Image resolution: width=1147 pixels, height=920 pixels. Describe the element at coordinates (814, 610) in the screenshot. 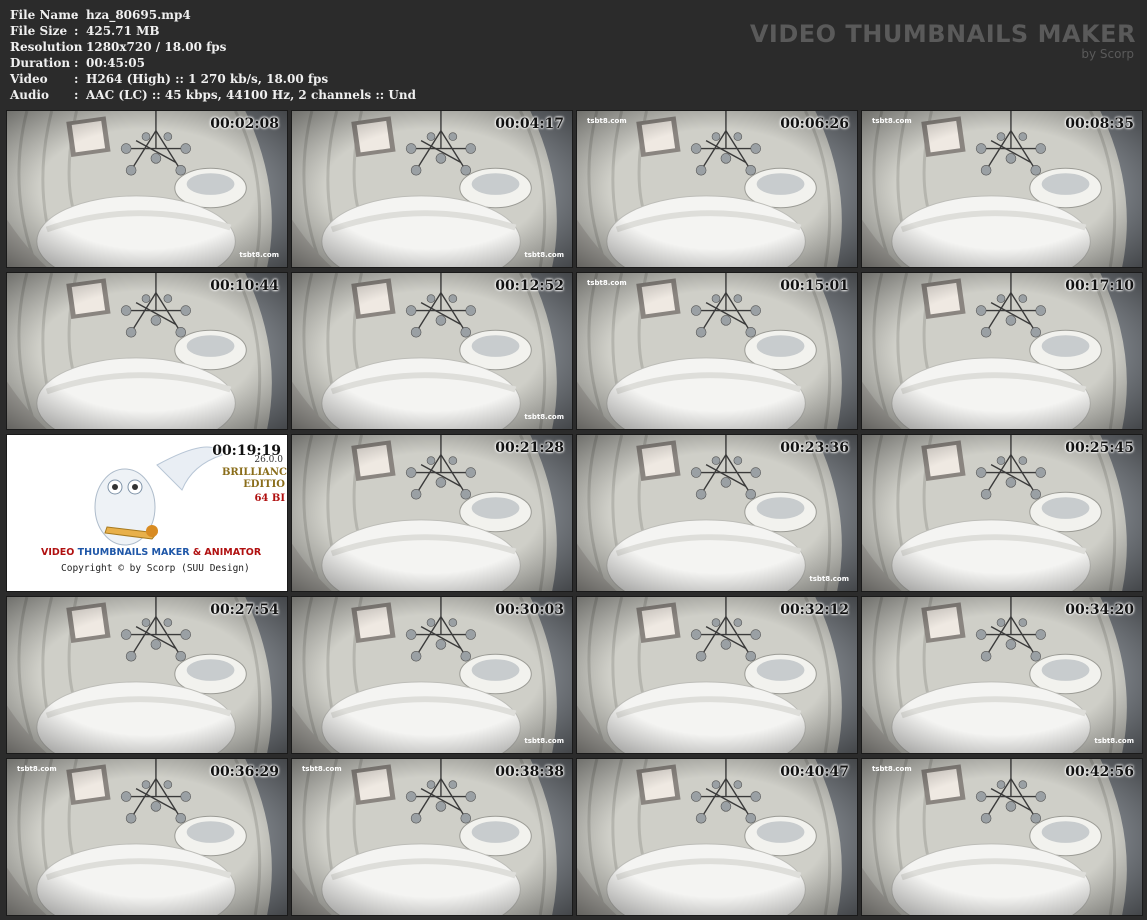

I see `thumbnail-timestamp: 00:32:12` at that location.